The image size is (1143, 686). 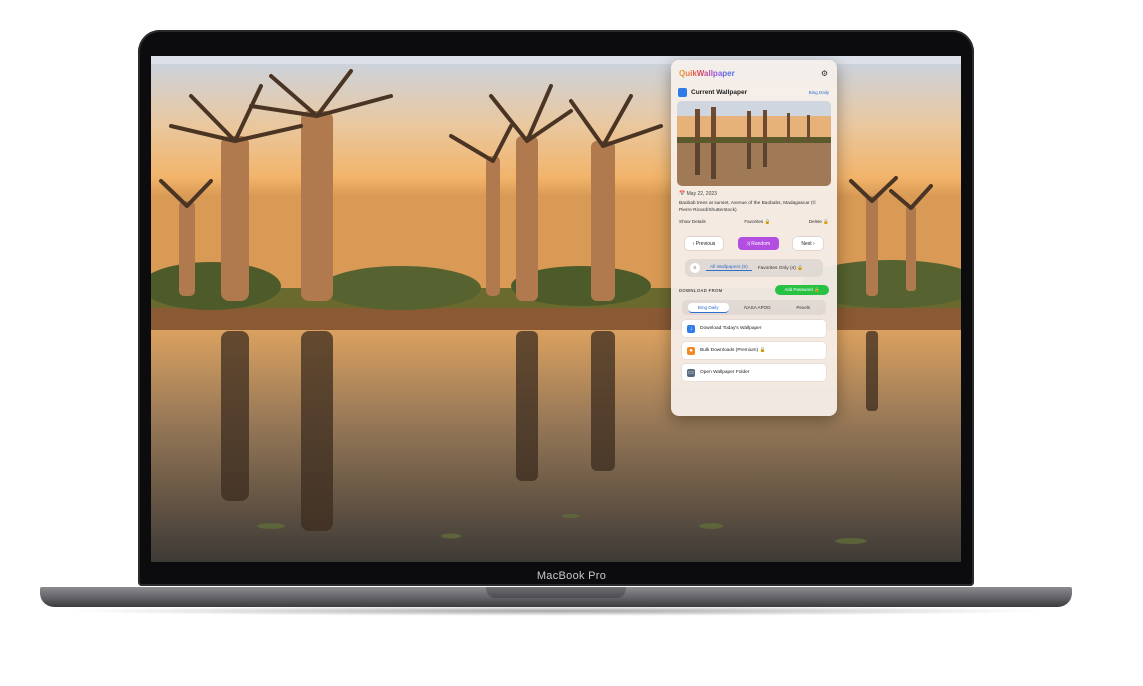 What do you see at coordinates (819, 222) in the screenshot?
I see `delete-link: Delete 🔒` at bounding box center [819, 222].